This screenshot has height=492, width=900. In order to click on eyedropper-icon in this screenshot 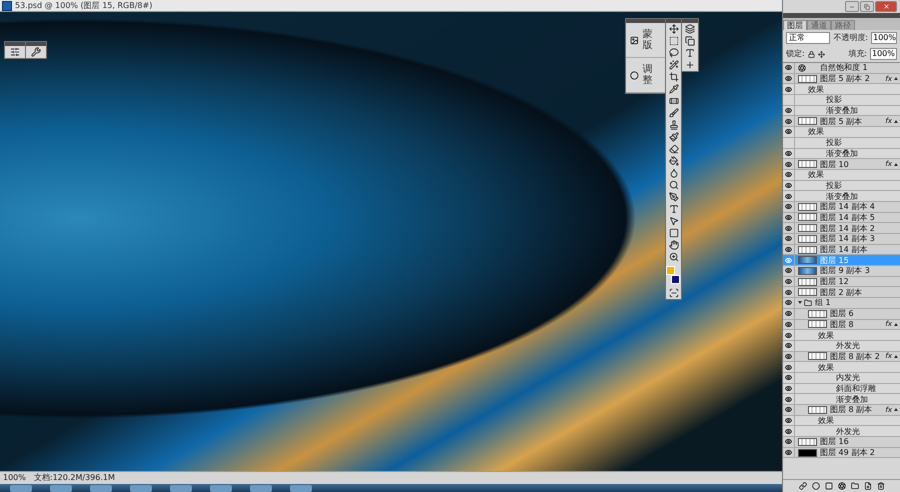, I will do `click(673, 89)`.